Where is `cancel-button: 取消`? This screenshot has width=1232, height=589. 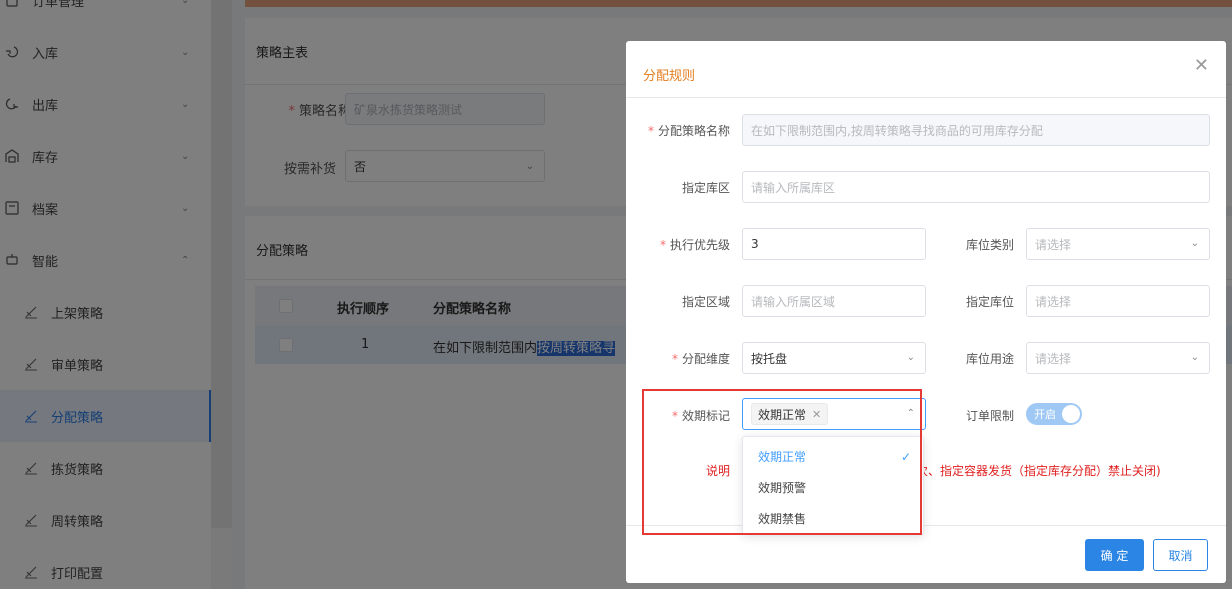
cancel-button: 取消 is located at coordinates (1180, 555).